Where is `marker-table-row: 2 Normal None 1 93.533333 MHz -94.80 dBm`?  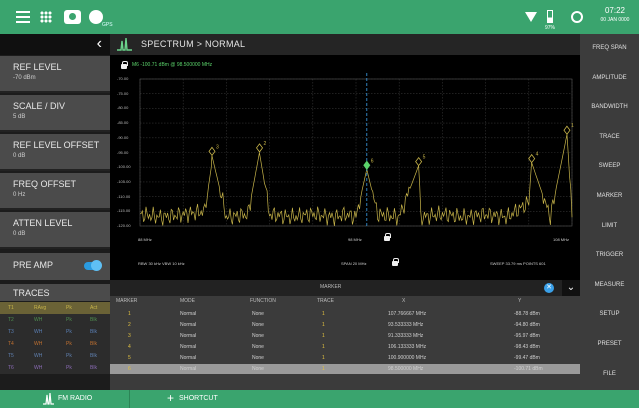
marker-table-row: 2 Normal None 1 93.533333 MHz -94.80 dBm is located at coordinates (345, 325).